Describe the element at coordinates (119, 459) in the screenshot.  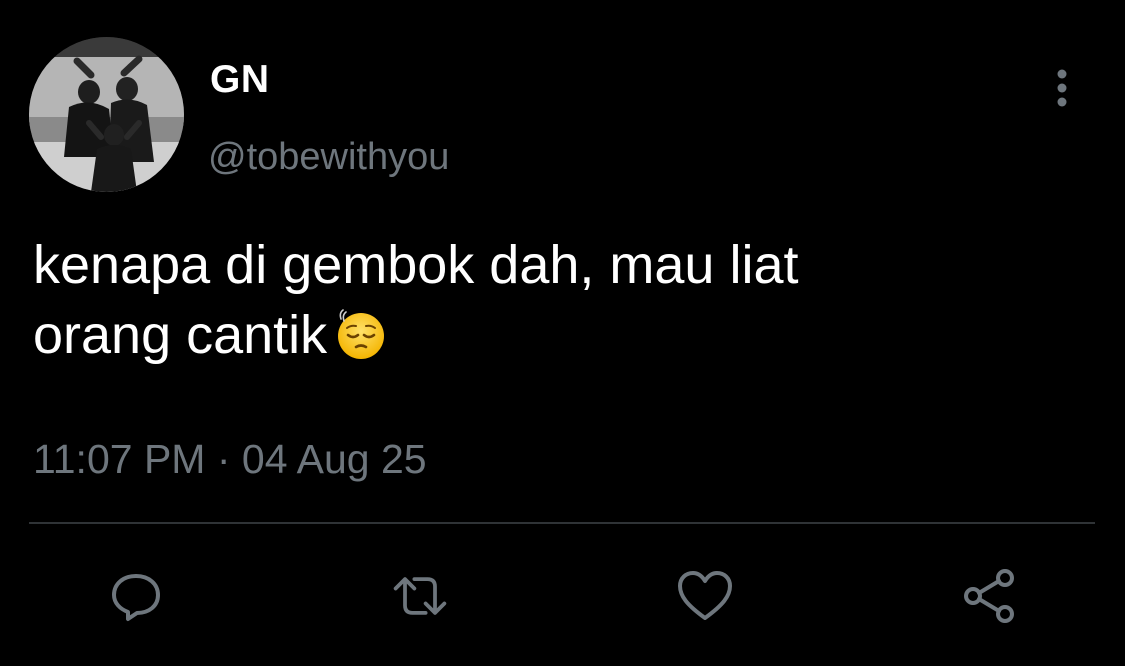
I see `tweet-time: 11:07 PM` at that location.